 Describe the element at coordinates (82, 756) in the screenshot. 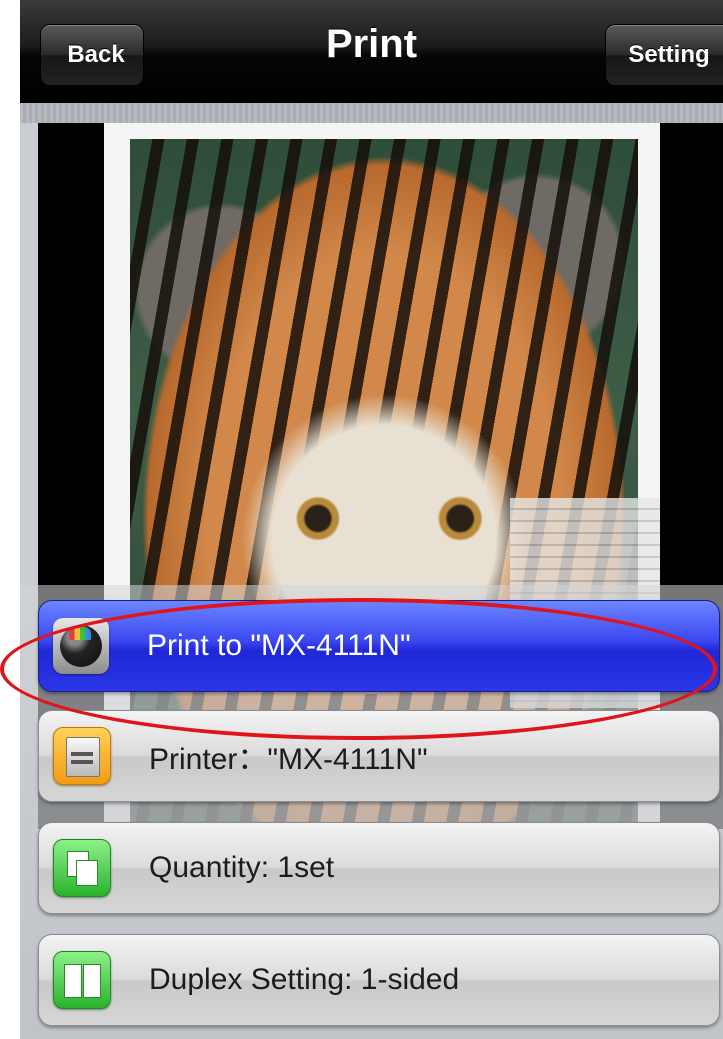

I see `printer-icon` at that location.